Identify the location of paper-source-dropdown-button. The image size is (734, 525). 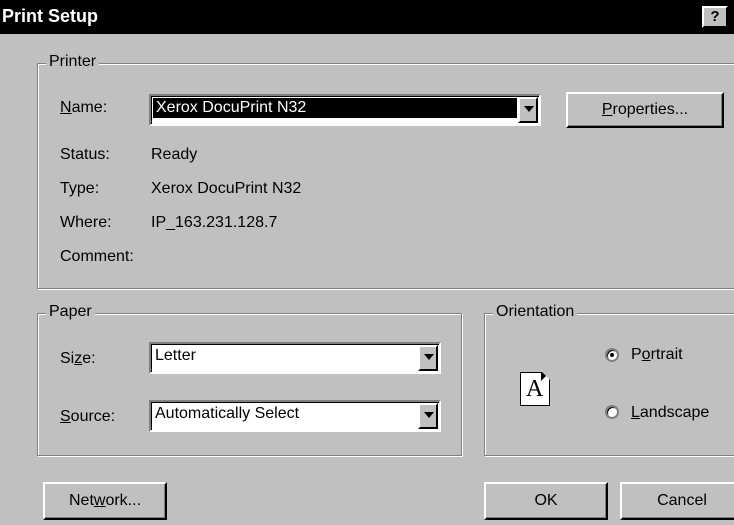
(428, 416).